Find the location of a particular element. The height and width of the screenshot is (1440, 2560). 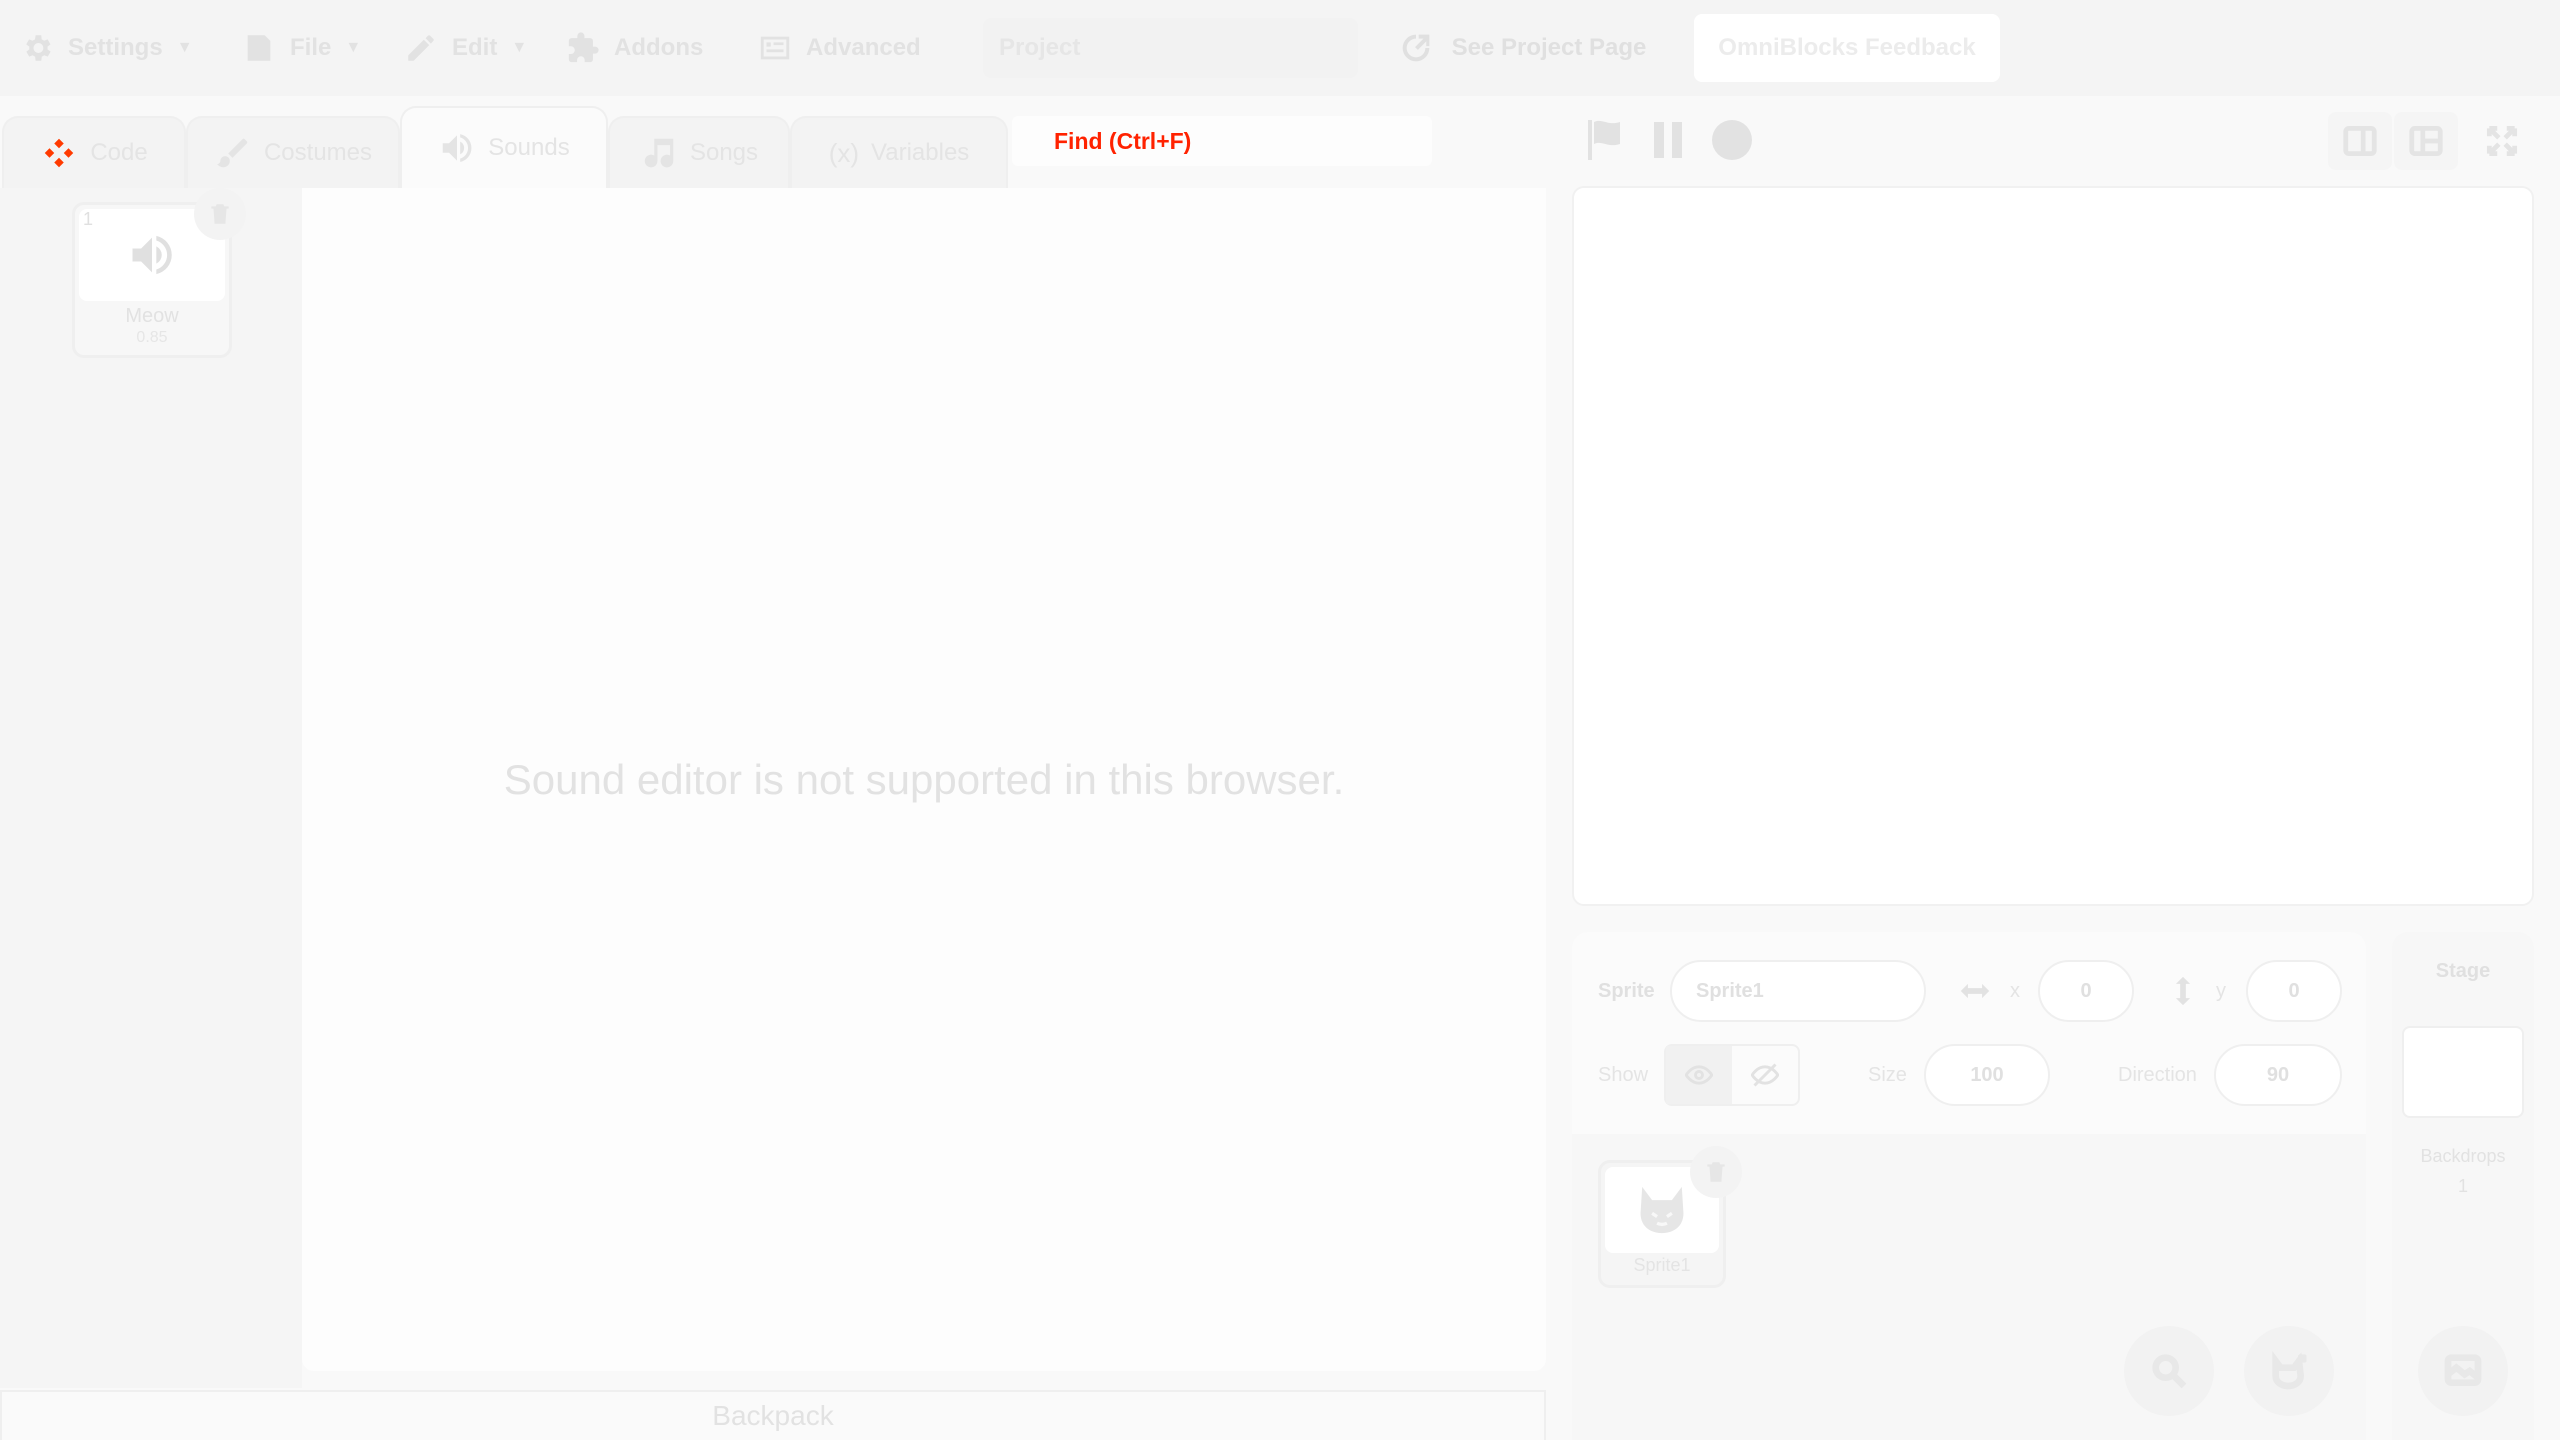

tab-sounds-label: Sounds is located at coordinates (529, 147).